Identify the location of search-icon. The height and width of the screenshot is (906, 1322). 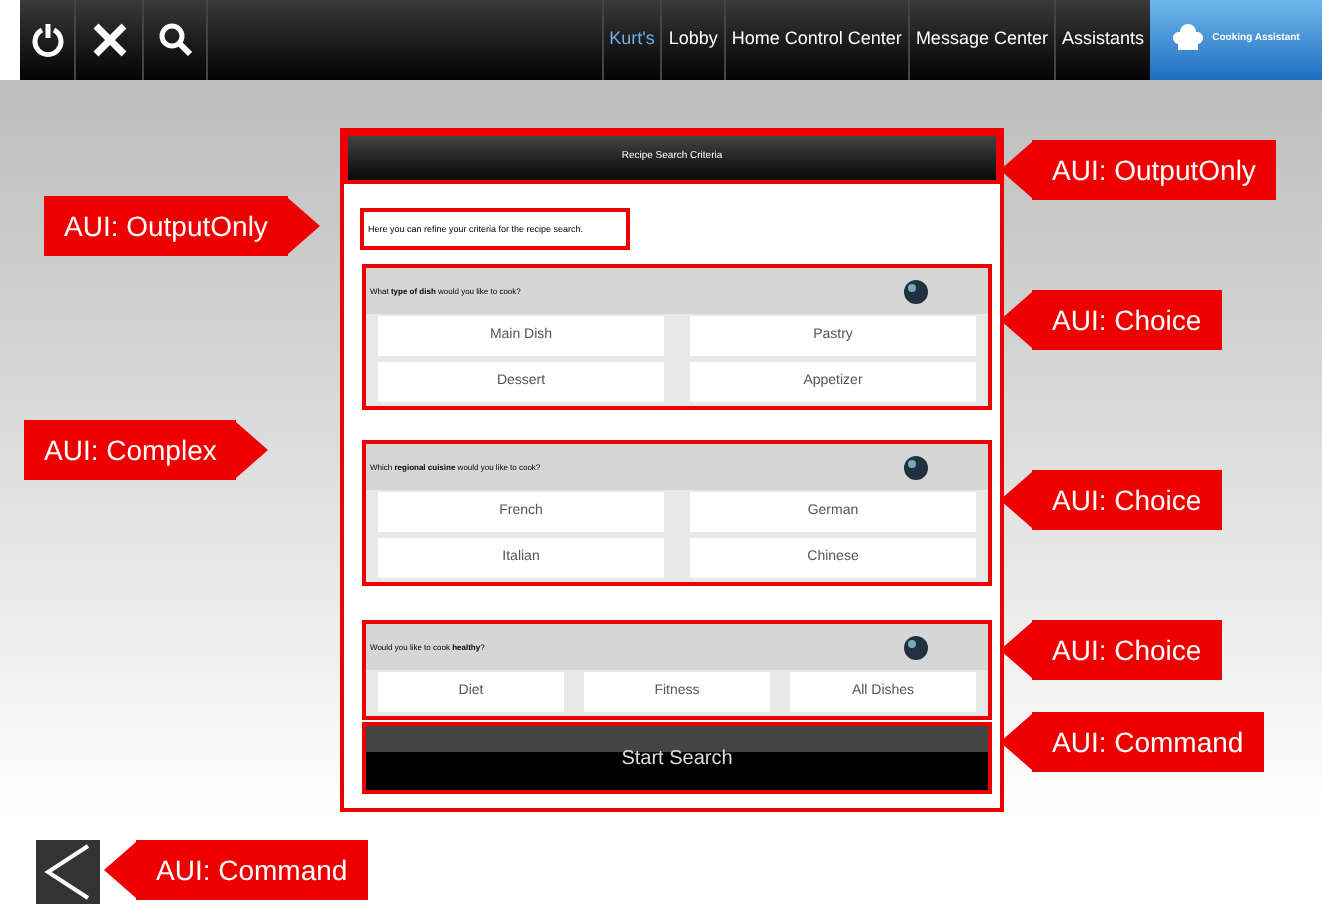
(175, 40).